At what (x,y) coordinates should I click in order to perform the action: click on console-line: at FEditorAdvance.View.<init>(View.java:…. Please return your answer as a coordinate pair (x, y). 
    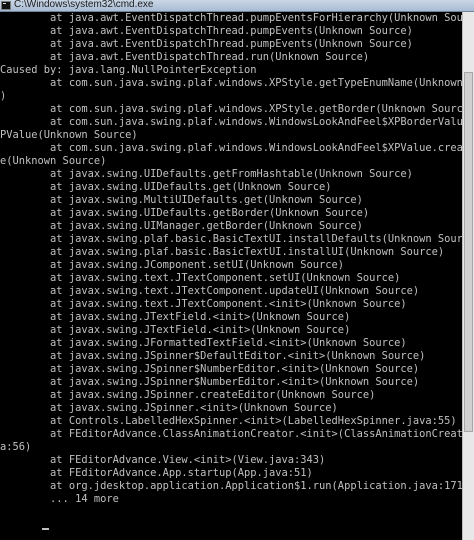
    Looking at the image, I should click on (163, 460).